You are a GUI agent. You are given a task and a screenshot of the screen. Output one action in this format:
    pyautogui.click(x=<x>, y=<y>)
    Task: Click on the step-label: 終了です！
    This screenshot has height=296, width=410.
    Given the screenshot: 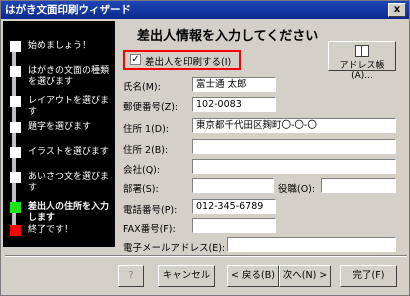 What is the action you would take?
    pyautogui.click(x=51, y=230)
    